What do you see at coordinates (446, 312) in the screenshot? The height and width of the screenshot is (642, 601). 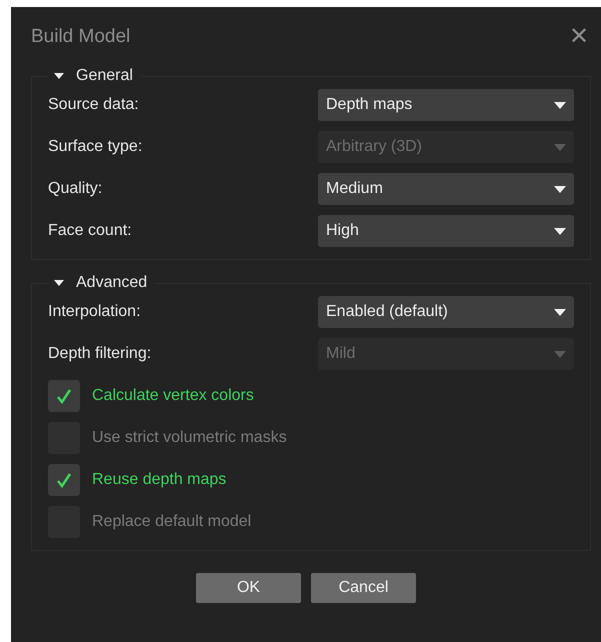 I see `dropdown: Enabled (default)` at bounding box center [446, 312].